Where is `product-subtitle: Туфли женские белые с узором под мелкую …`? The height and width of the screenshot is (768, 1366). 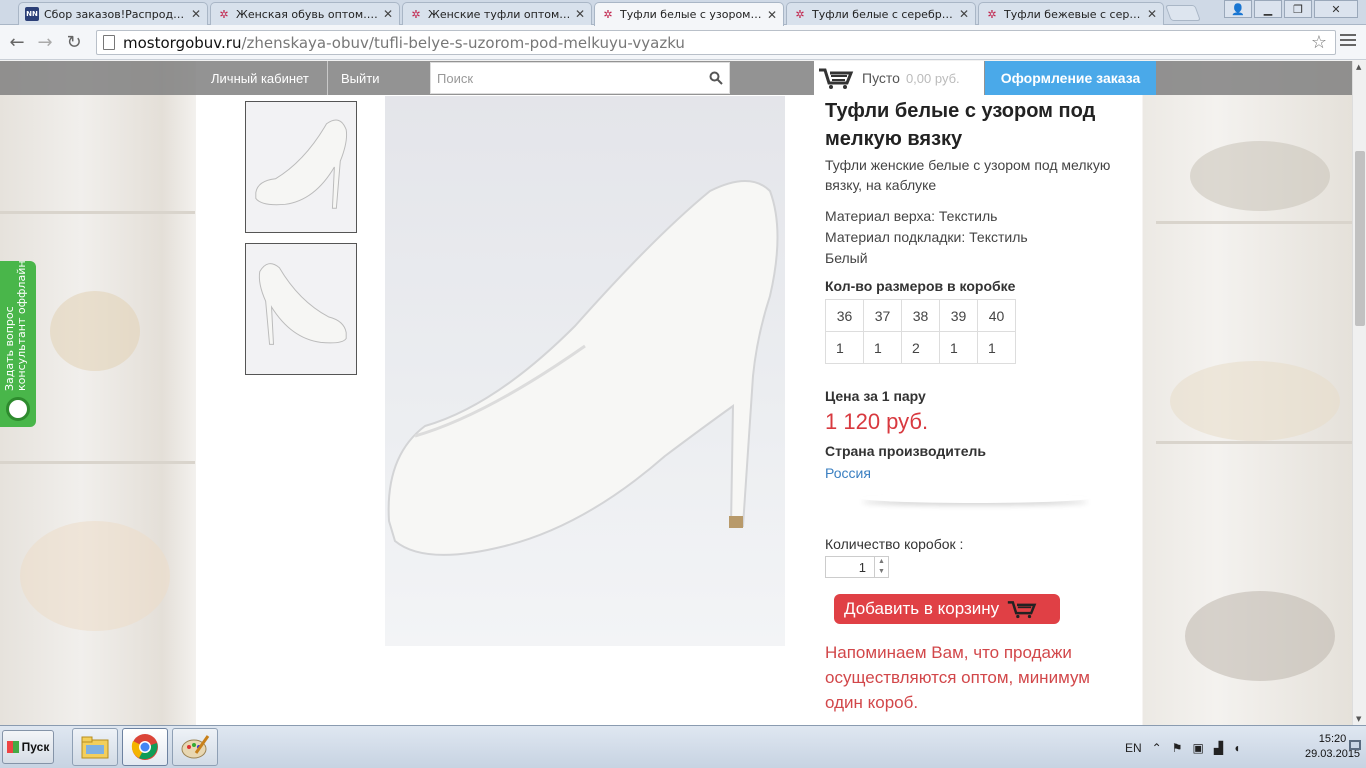 product-subtitle: Туфли женские белые с узором под мелкую … is located at coordinates (968, 175).